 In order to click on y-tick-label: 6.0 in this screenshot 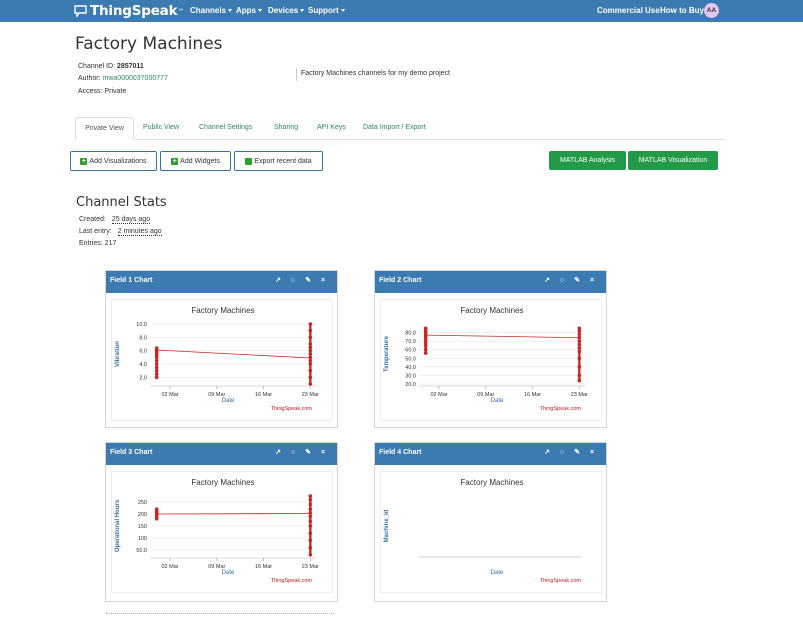, I will do `click(143, 352)`.